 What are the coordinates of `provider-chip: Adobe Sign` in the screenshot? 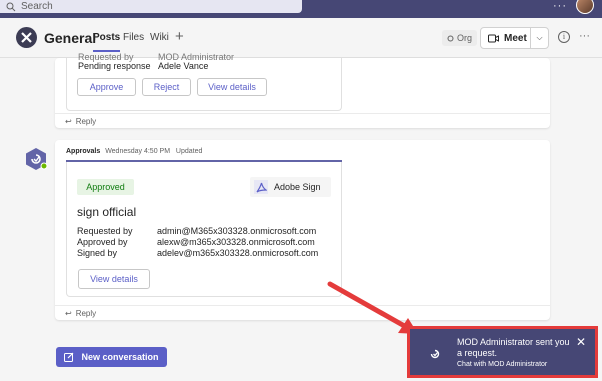 It's located at (290, 187).